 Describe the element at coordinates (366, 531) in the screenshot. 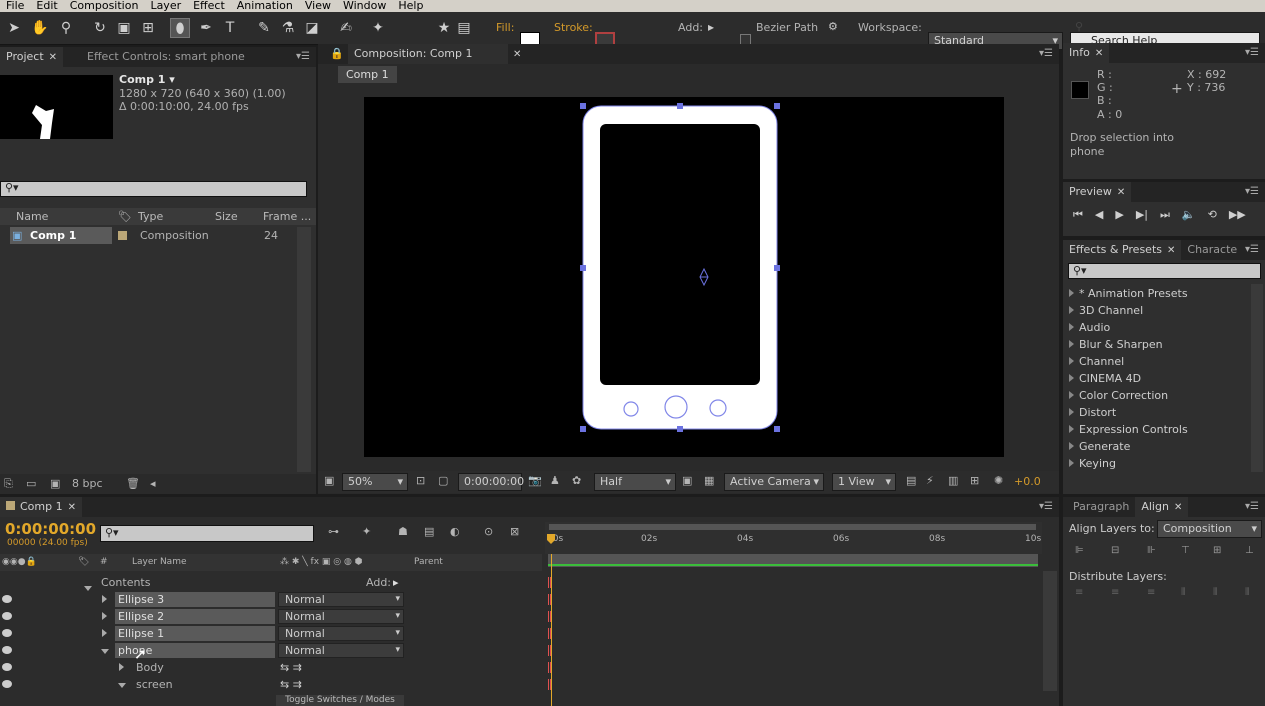

I see `draft-3d-icon: ✦` at that location.